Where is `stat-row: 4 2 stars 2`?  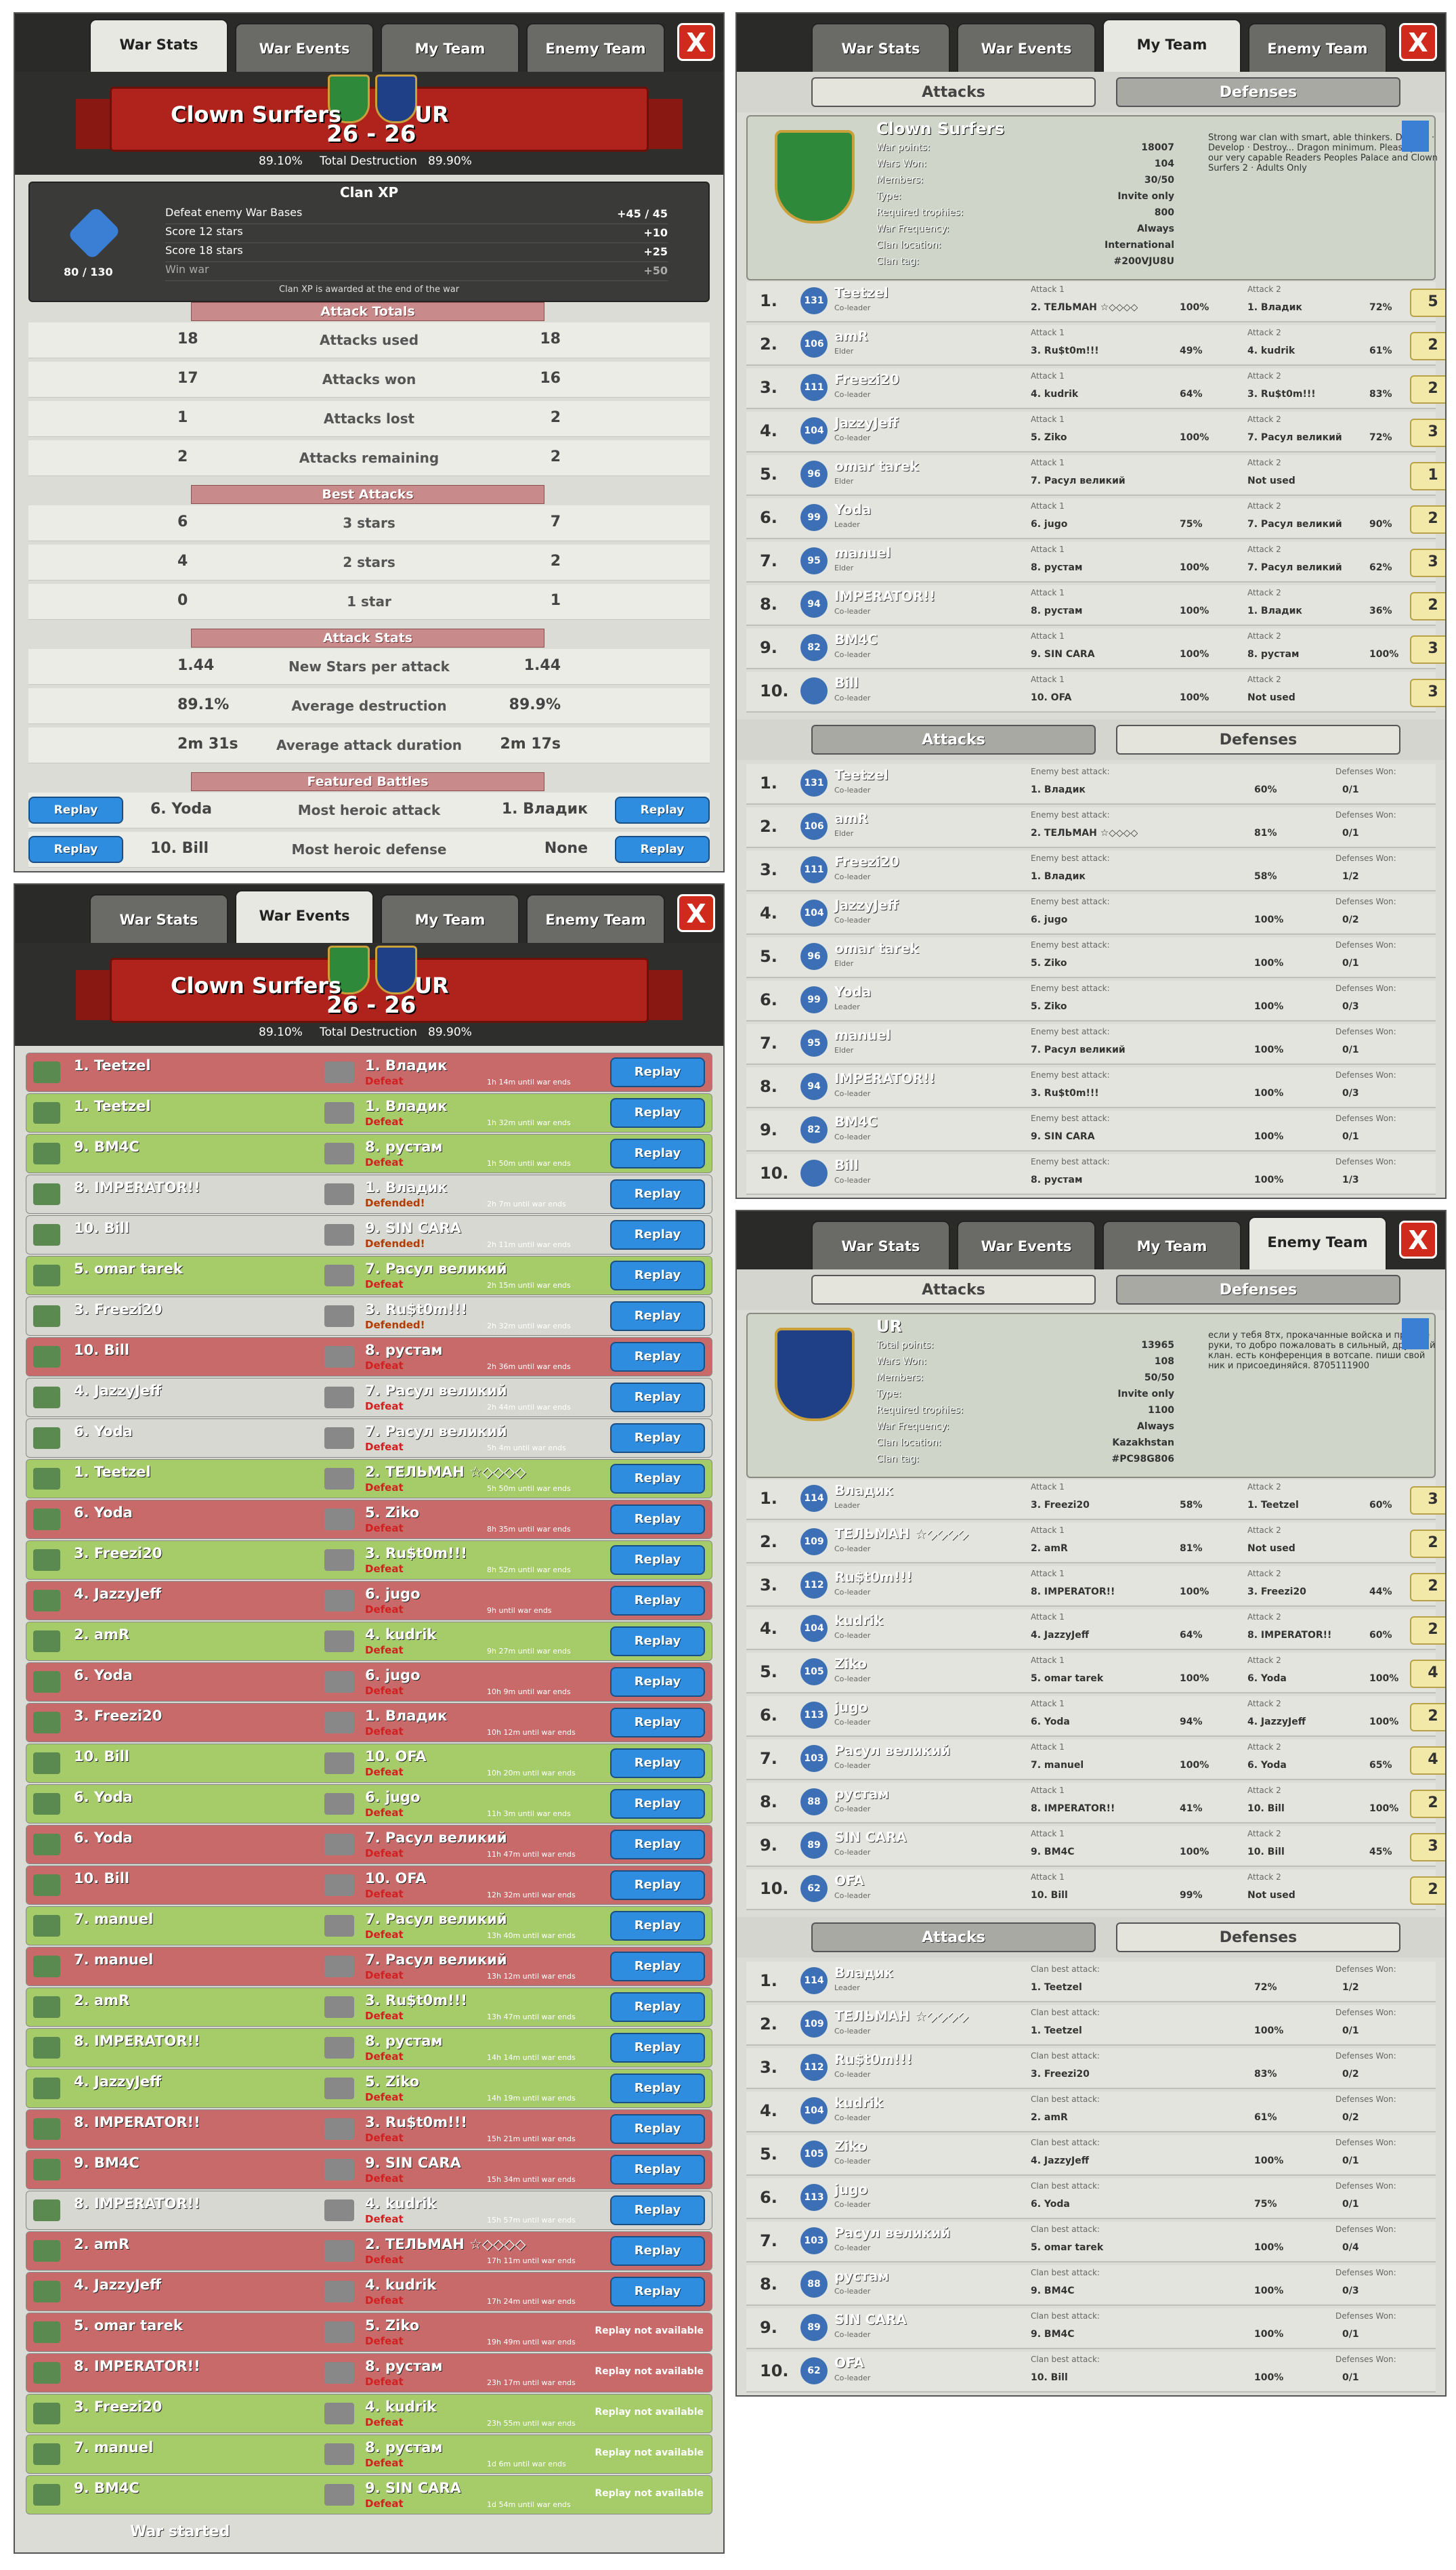 stat-row: 4 2 stars 2 is located at coordinates (369, 563).